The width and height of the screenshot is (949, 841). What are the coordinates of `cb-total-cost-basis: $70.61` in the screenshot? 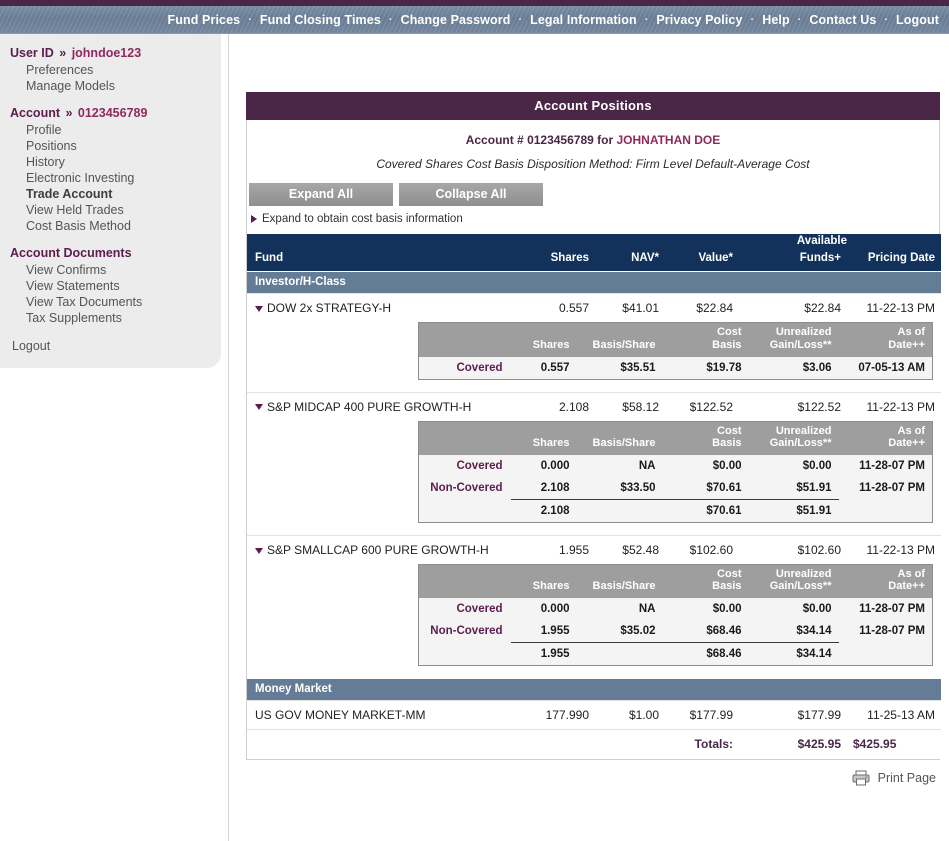 It's located at (705, 510).